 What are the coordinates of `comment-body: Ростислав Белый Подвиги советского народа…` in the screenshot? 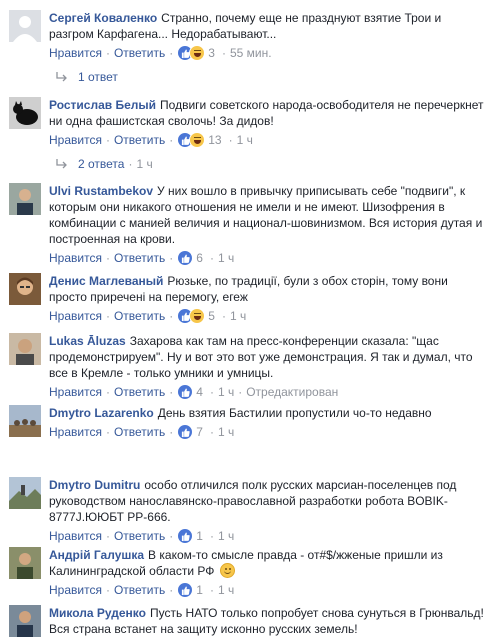 It's located at (269, 113).